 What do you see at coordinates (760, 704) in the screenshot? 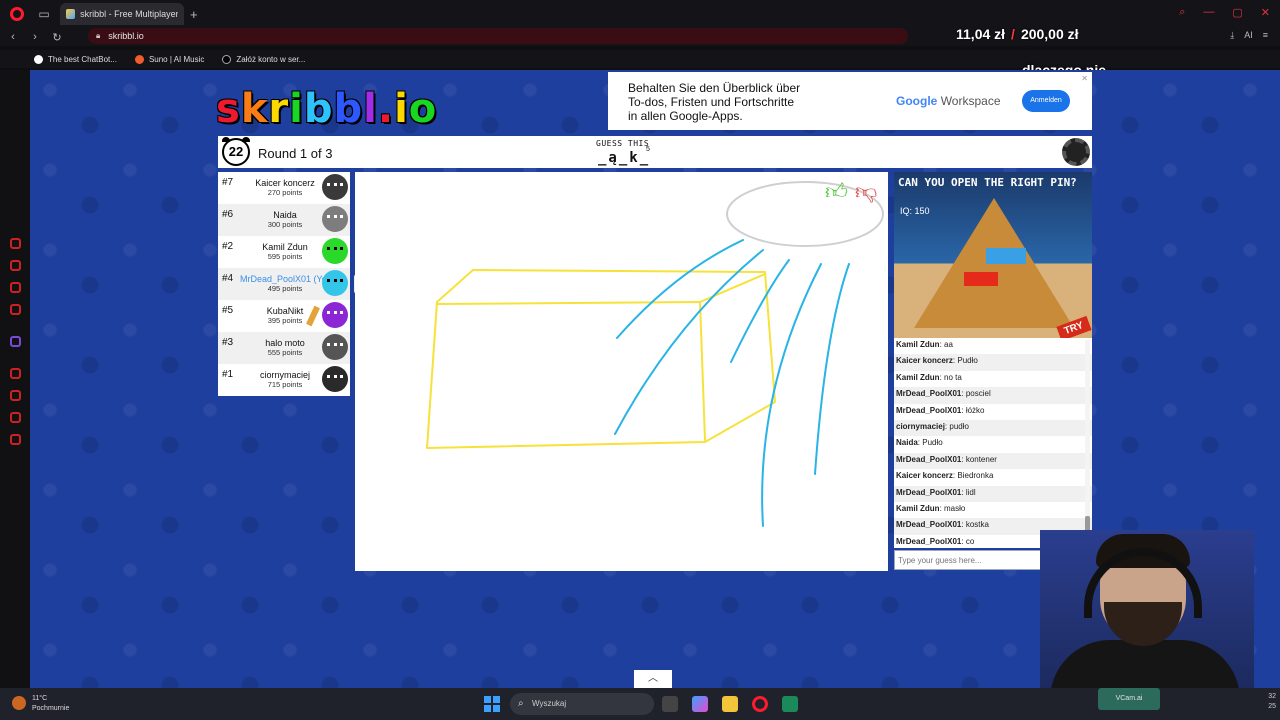
I see `opera-icon` at bounding box center [760, 704].